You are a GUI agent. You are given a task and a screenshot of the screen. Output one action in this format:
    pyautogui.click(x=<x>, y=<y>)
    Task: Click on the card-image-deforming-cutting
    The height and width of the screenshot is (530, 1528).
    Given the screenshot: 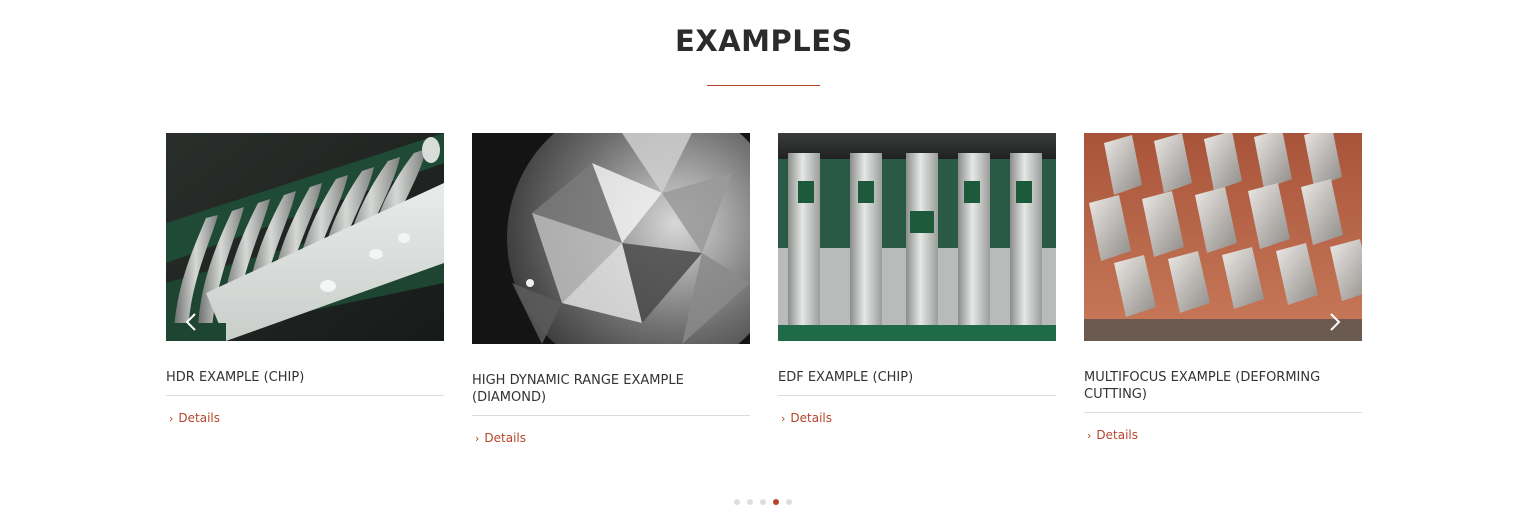 What is the action you would take?
    pyautogui.click(x=1223, y=237)
    